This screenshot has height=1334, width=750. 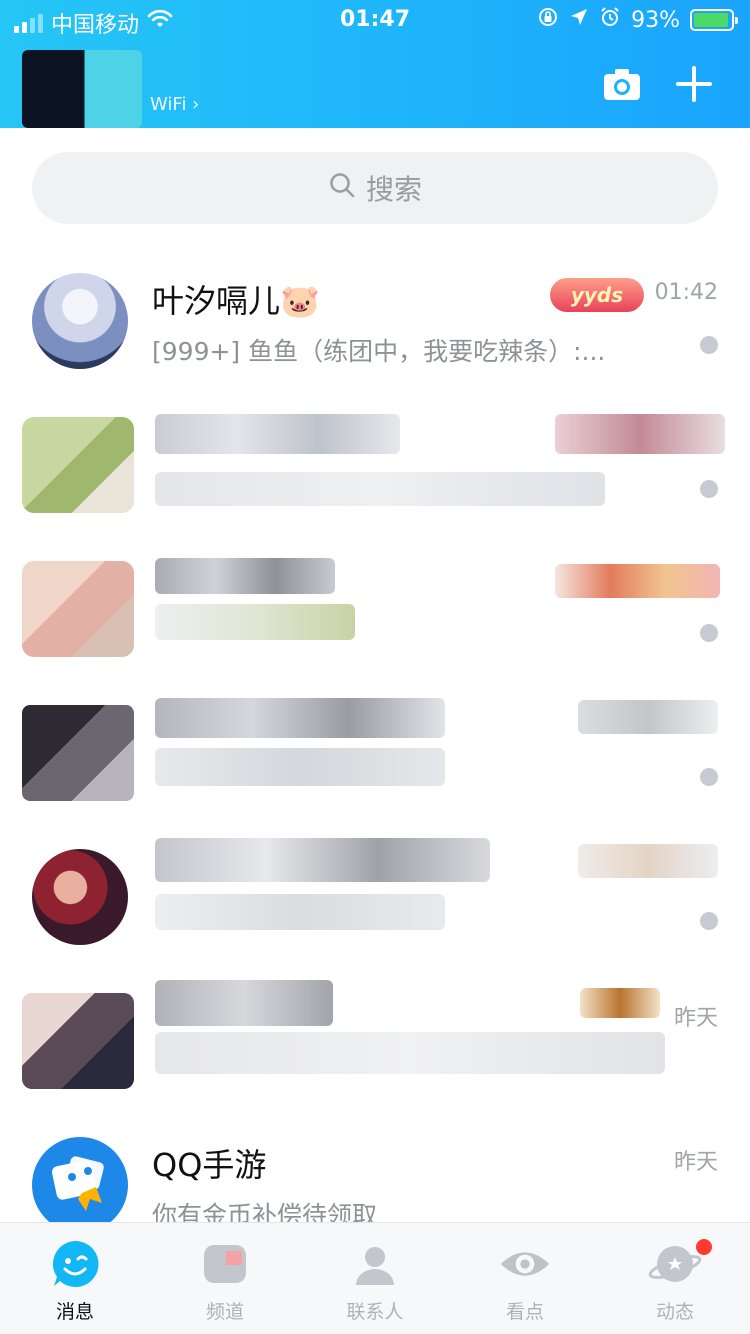 I want to click on tab-moments: 动态, so click(x=675, y=1278).